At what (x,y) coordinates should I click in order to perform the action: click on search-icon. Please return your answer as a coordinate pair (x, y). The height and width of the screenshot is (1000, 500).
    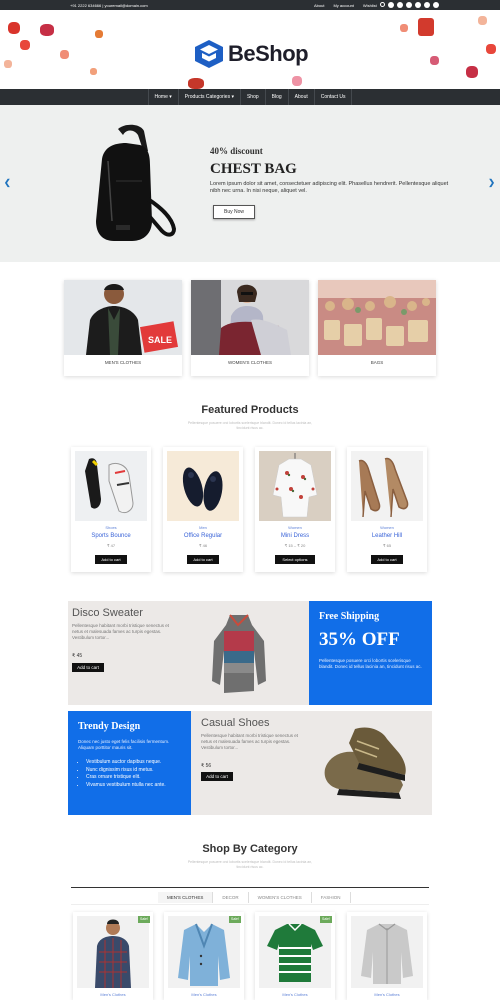
    Looking at the image, I should click on (382, 4).